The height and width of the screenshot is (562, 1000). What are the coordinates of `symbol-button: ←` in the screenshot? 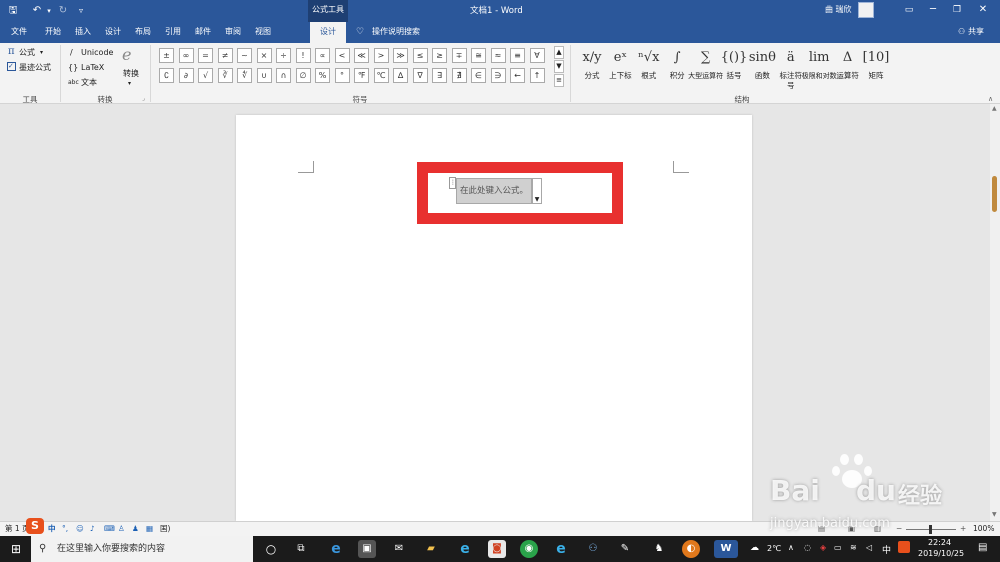 It's located at (517, 75).